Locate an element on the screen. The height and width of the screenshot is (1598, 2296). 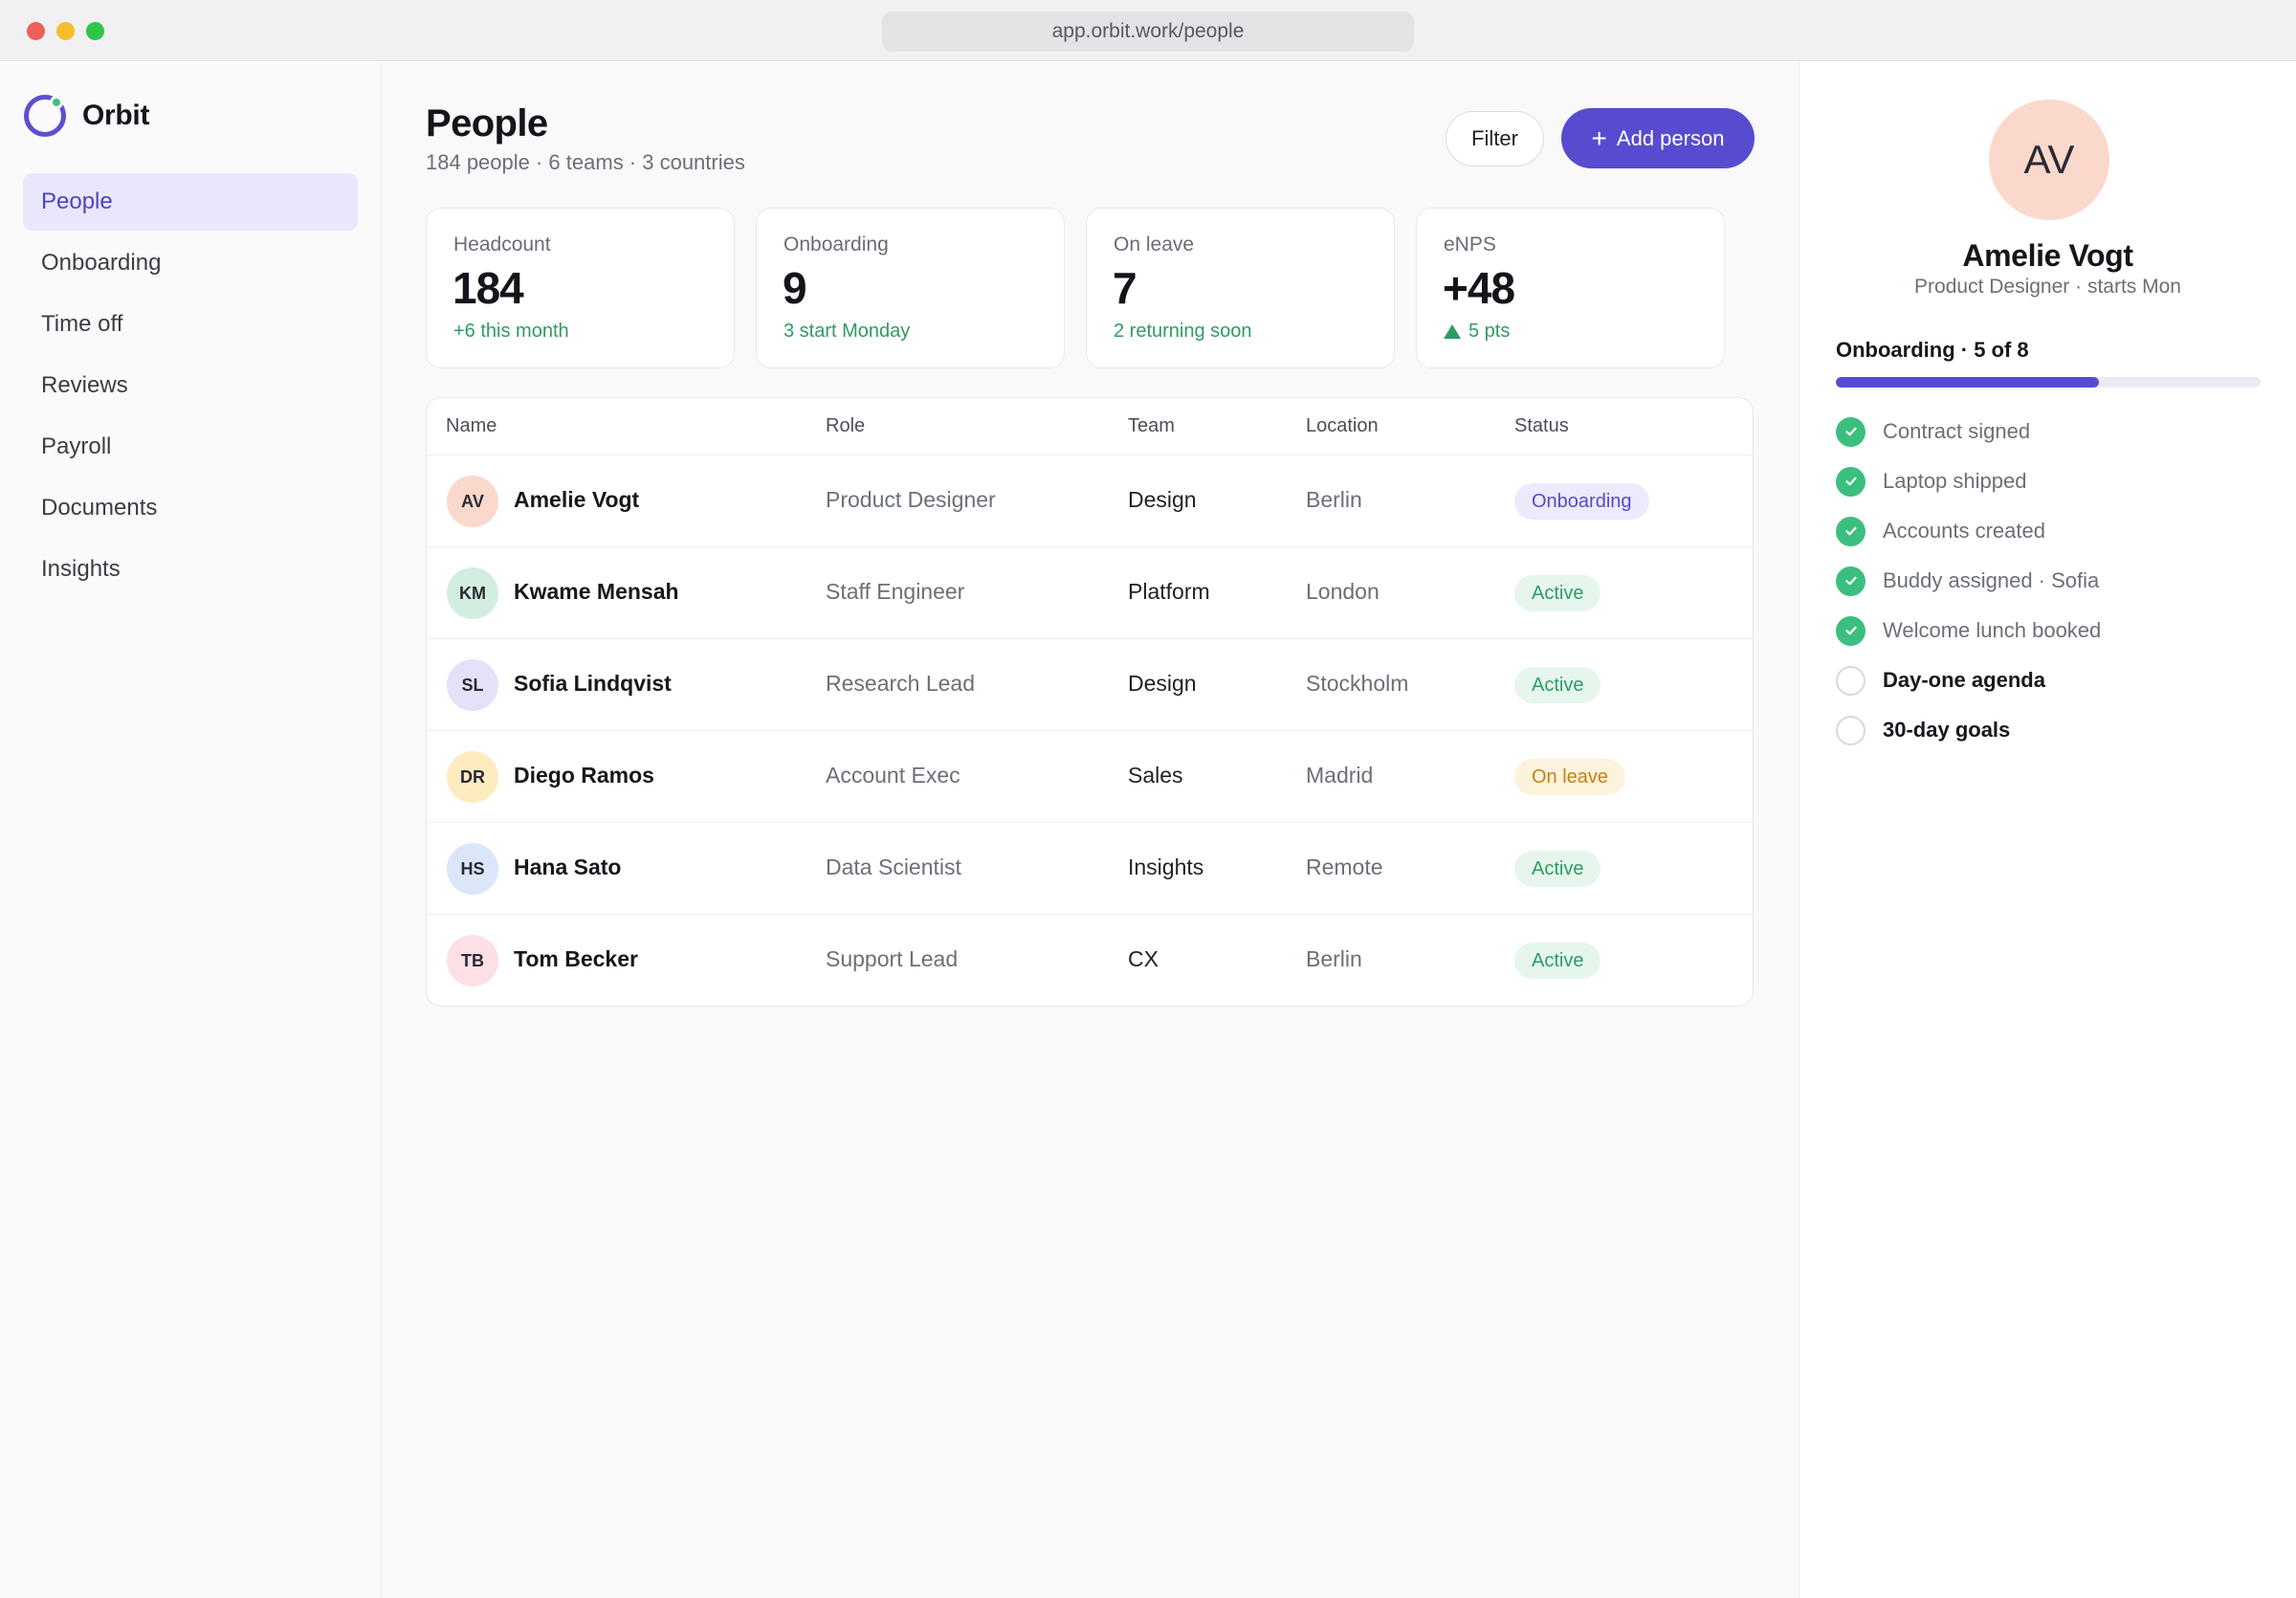
add-person-button: + Add person is located at coordinates (1658, 138).